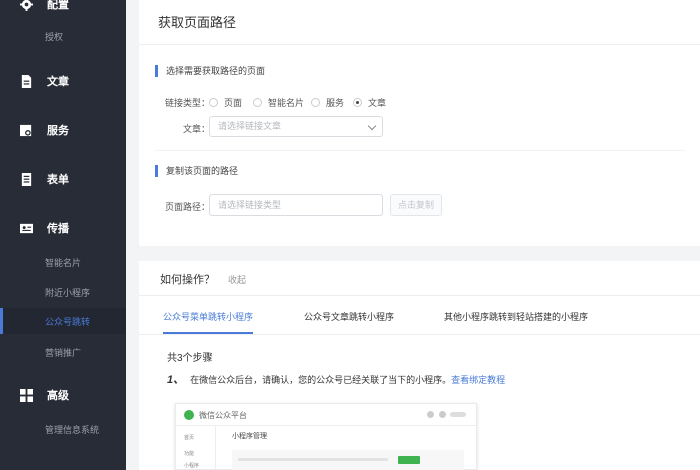  I want to click on grid-icon, so click(26, 395).